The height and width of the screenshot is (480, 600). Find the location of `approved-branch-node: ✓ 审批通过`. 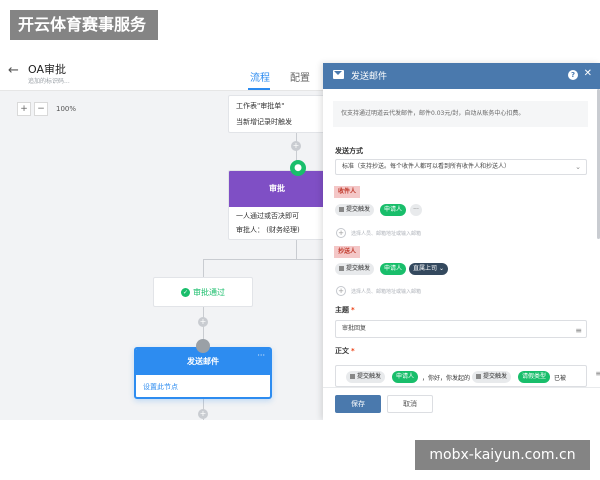

approved-branch-node: ✓ 审批通过 is located at coordinates (203, 292).